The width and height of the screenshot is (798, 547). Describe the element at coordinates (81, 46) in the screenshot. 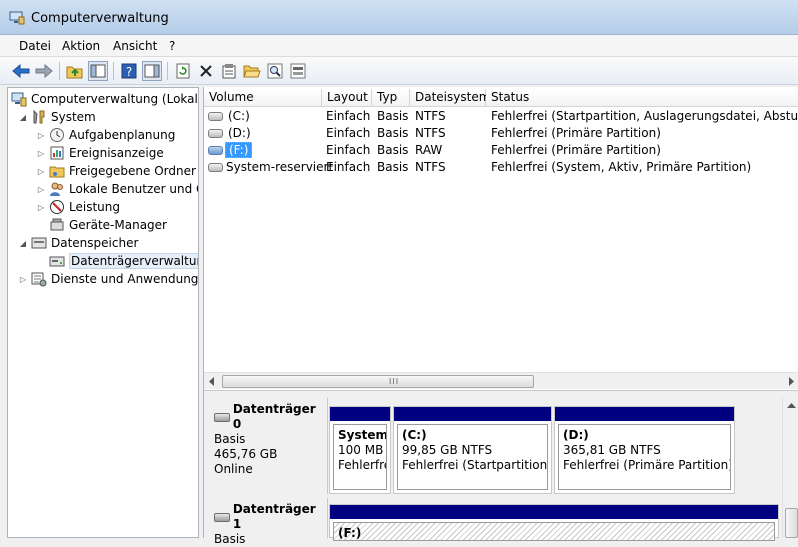

I see `menu-aktion: Aktion` at that location.